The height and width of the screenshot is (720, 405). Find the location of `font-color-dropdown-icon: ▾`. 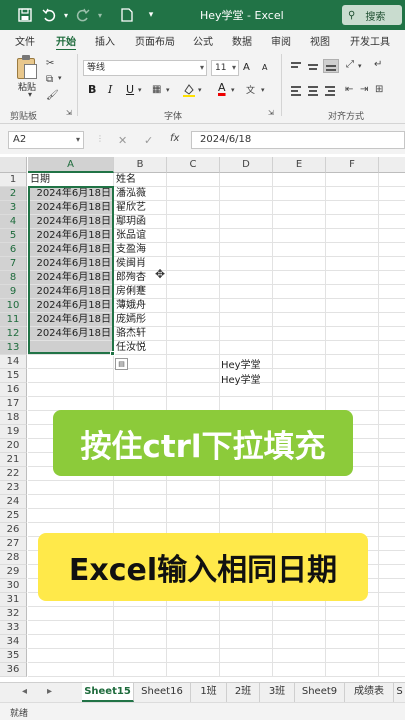

font-color-dropdown-icon: ▾ is located at coordinates (233, 90).